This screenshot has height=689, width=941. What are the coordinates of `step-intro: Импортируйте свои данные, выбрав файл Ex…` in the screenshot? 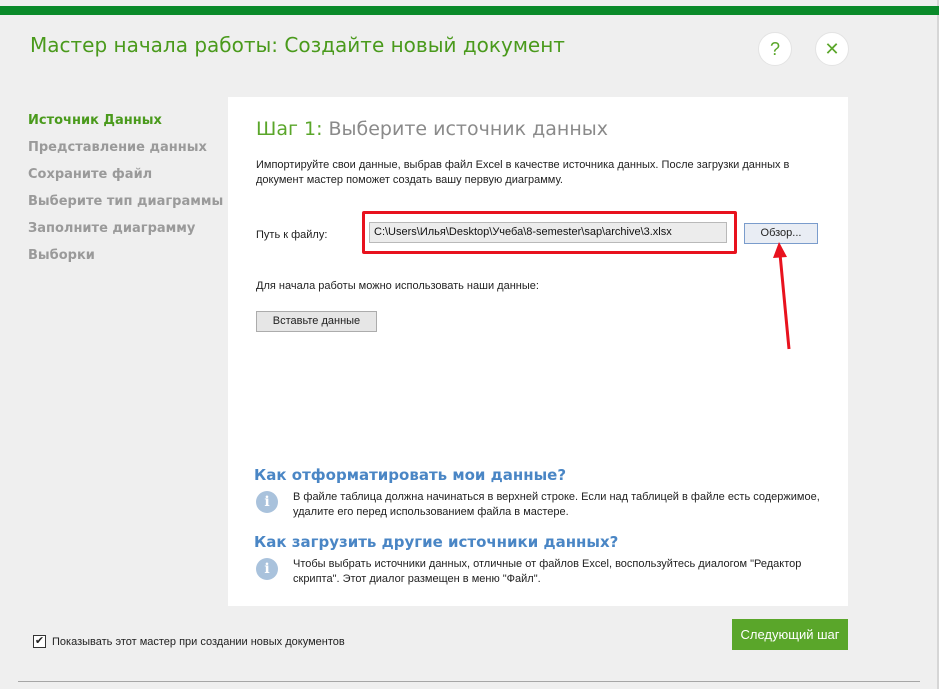 It's located at (523, 172).